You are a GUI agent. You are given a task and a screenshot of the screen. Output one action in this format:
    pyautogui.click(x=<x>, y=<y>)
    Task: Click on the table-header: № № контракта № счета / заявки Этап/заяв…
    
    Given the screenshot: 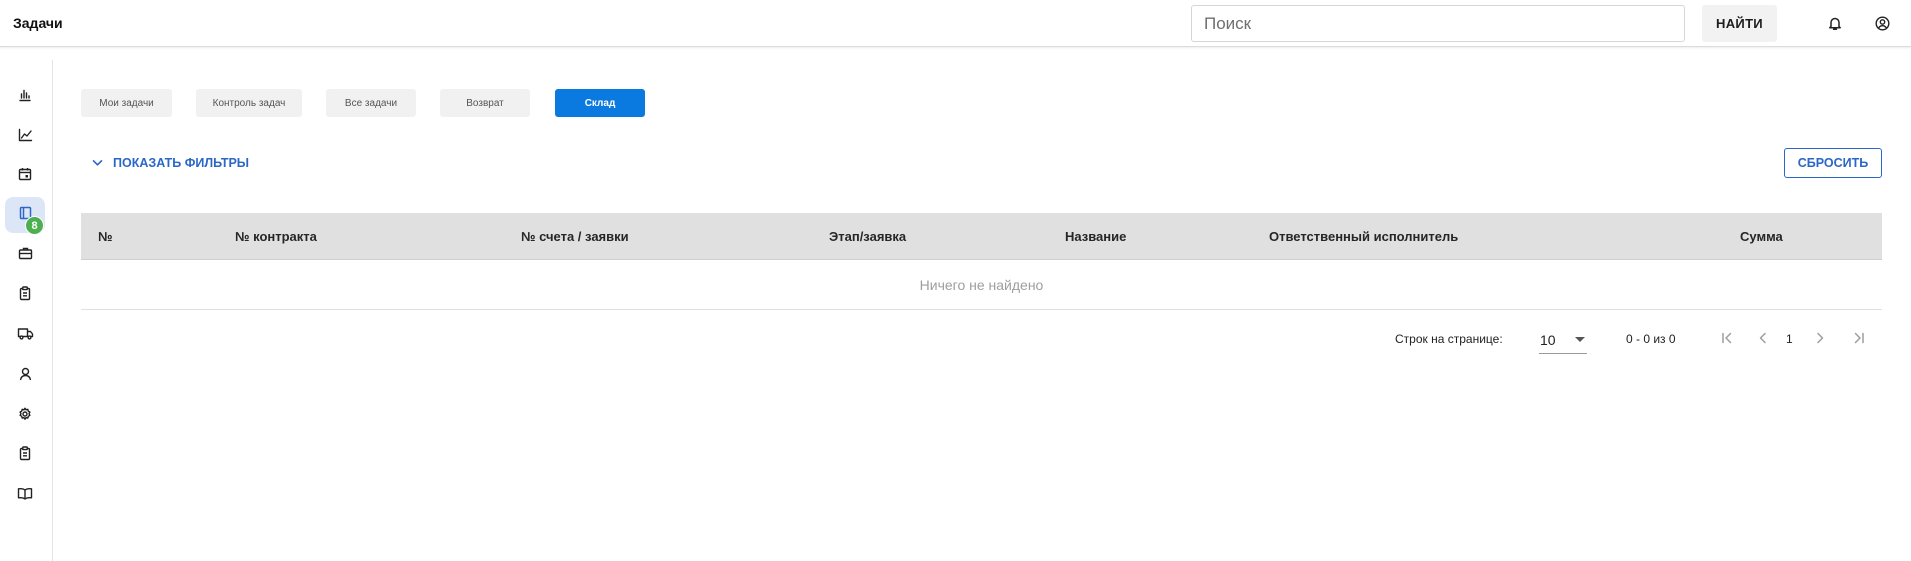 What is the action you would take?
    pyautogui.click(x=981, y=236)
    